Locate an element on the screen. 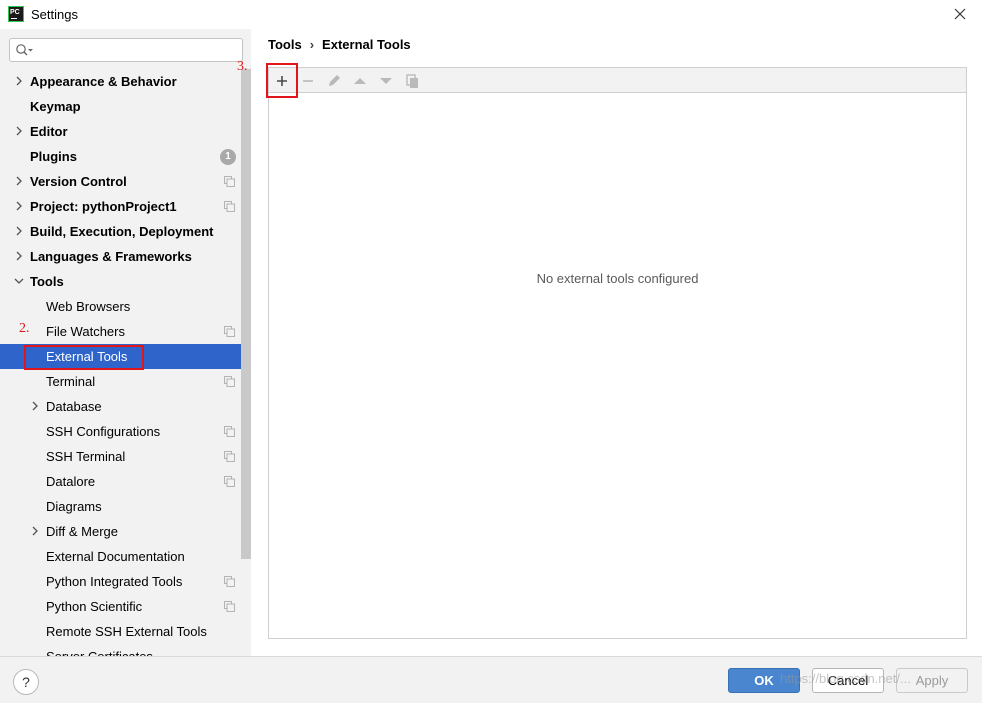 This screenshot has height=703, width=982. sidebar-item-label: Build, Execution, Deployment is located at coordinates (122, 231).